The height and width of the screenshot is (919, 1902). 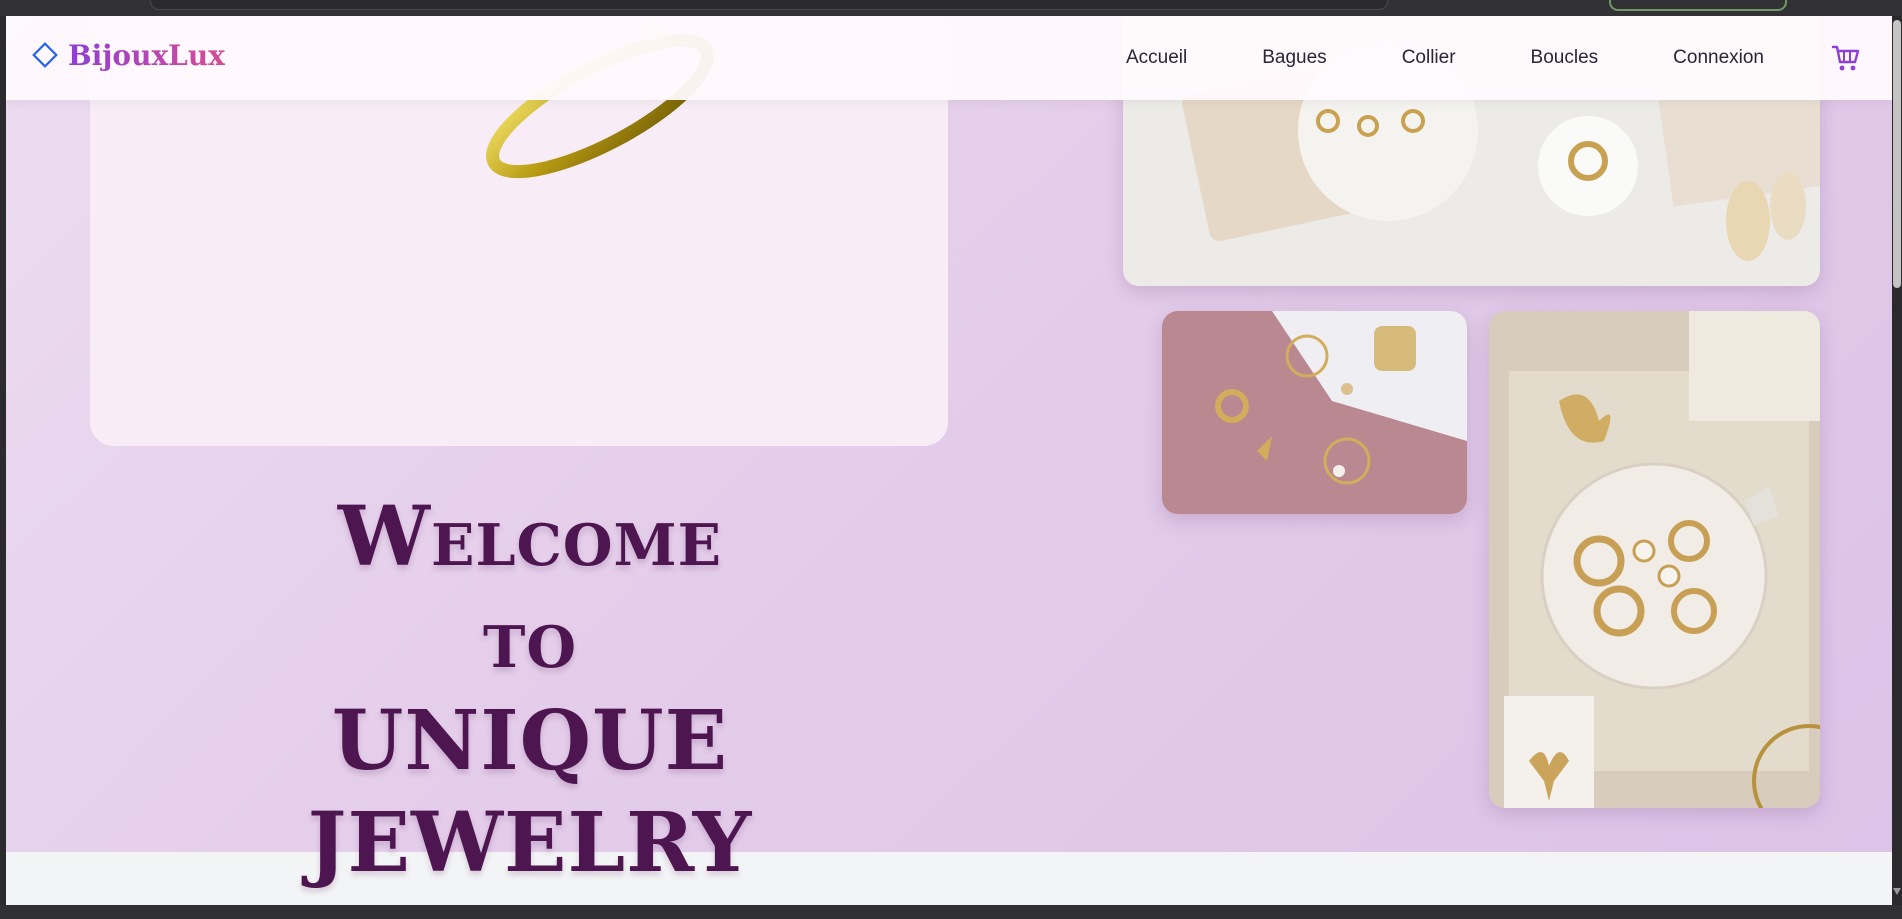 What do you see at coordinates (1156, 58) in the screenshot?
I see `nav-link-accueil: Accueil` at bounding box center [1156, 58].